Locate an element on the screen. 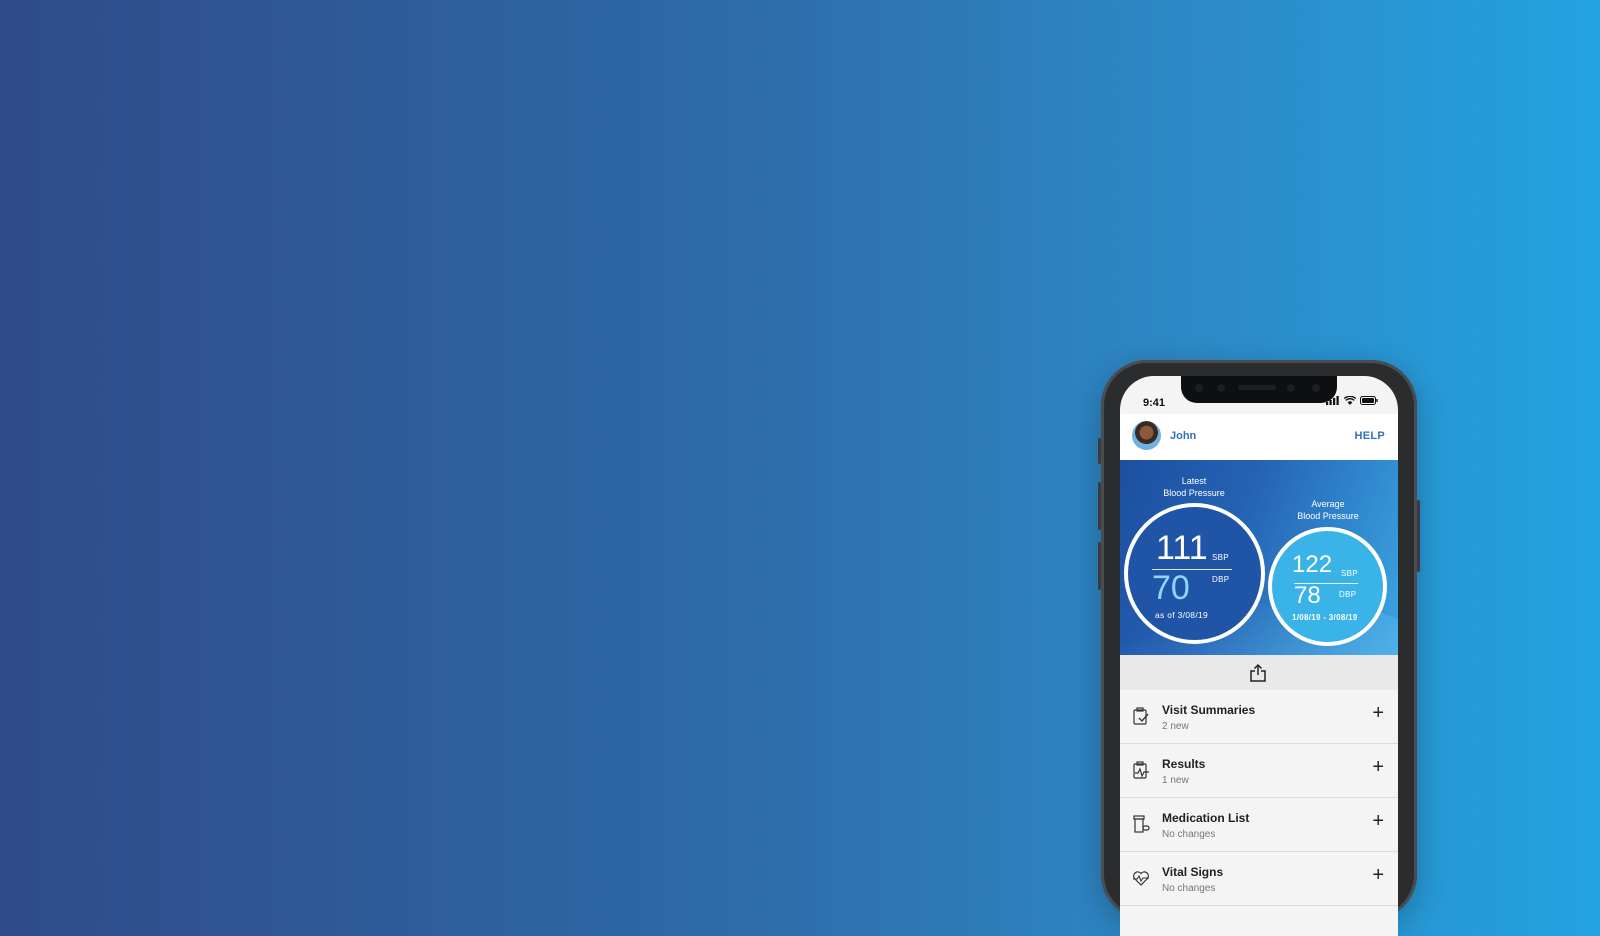 The height and width of the screenshot is (936, 1600). list-item-title: Visit Summaries is located at coordinates (1209, 710).